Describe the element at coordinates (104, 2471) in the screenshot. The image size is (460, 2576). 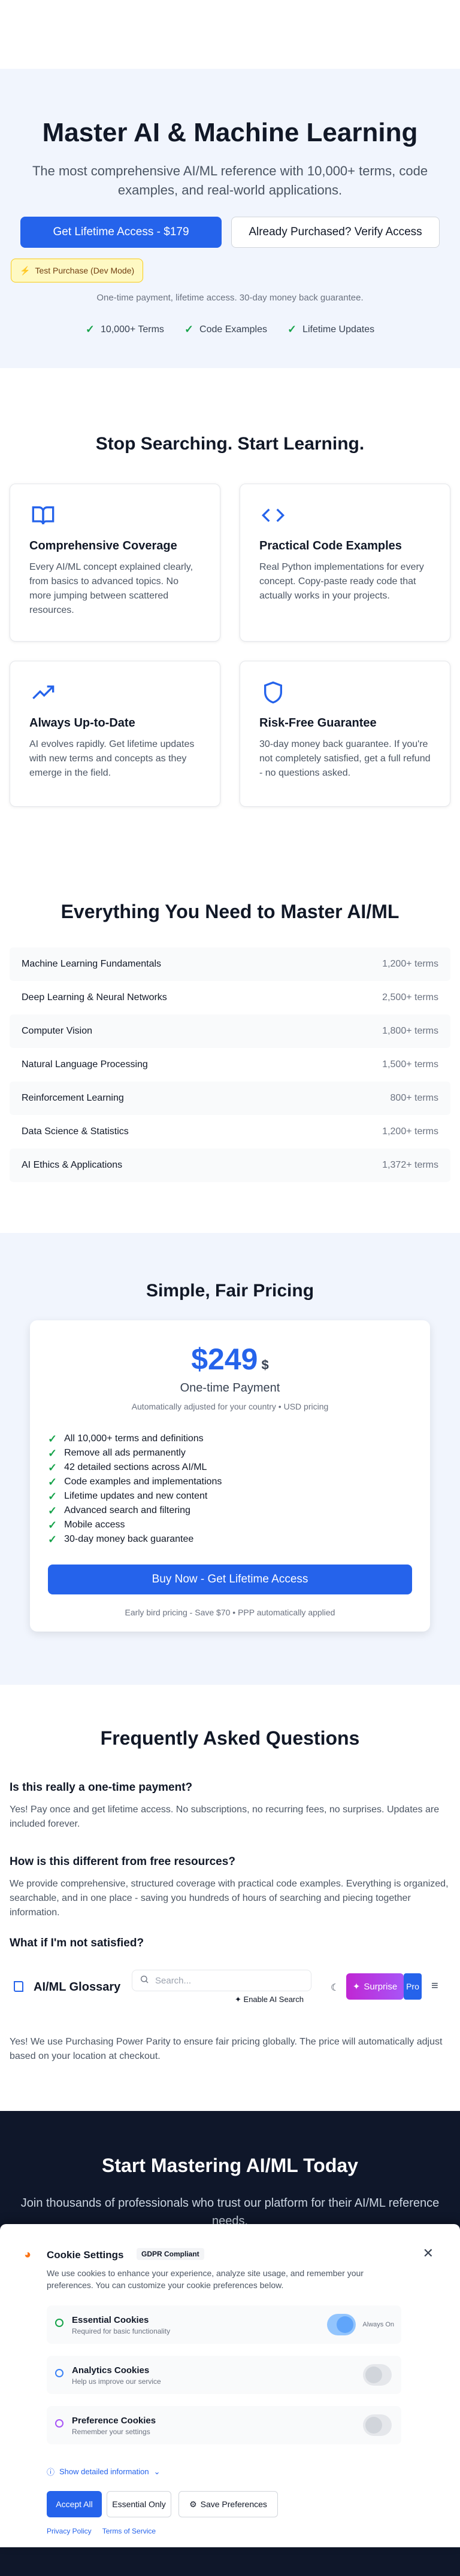
I see `show-details-link: ⓘ Show detailed information ⌄` at that location.